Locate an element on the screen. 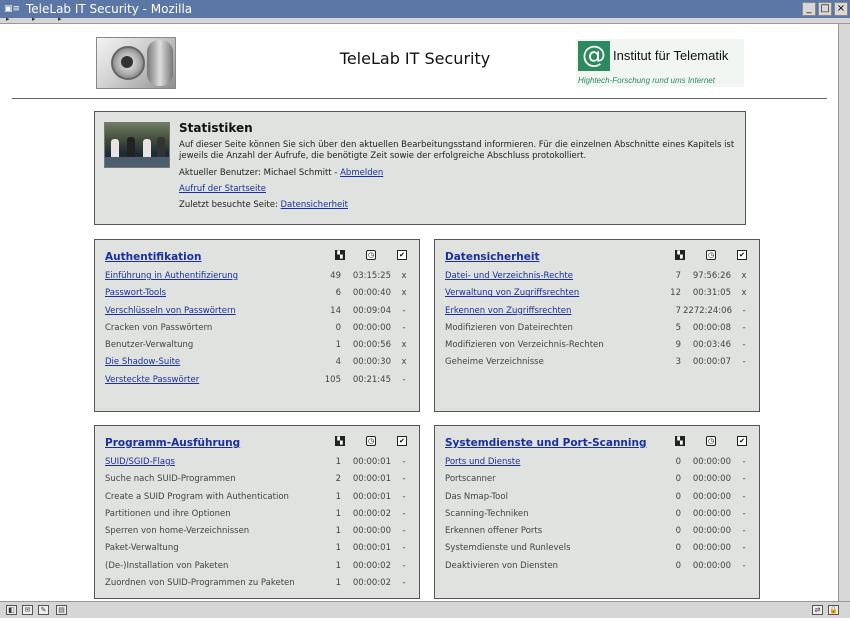 The image size is (850, 618). section-link: Verschlüsseln von Passwörtern is located at coordinates (170, 311).